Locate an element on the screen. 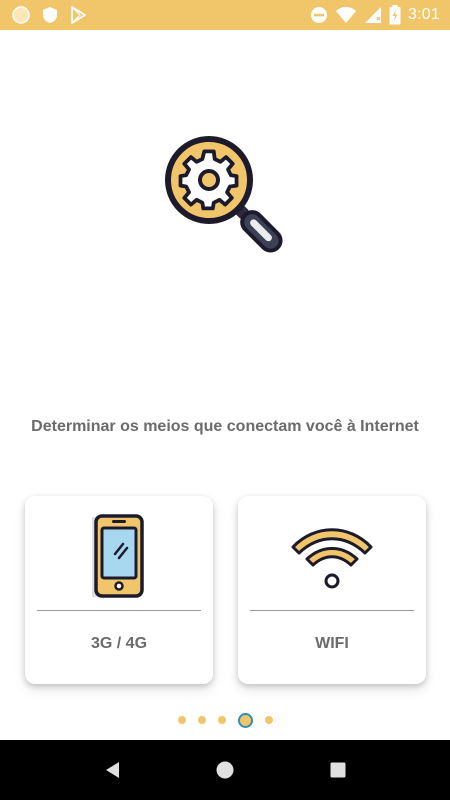  recent-apps-icon is located at coordinates (338, 770).